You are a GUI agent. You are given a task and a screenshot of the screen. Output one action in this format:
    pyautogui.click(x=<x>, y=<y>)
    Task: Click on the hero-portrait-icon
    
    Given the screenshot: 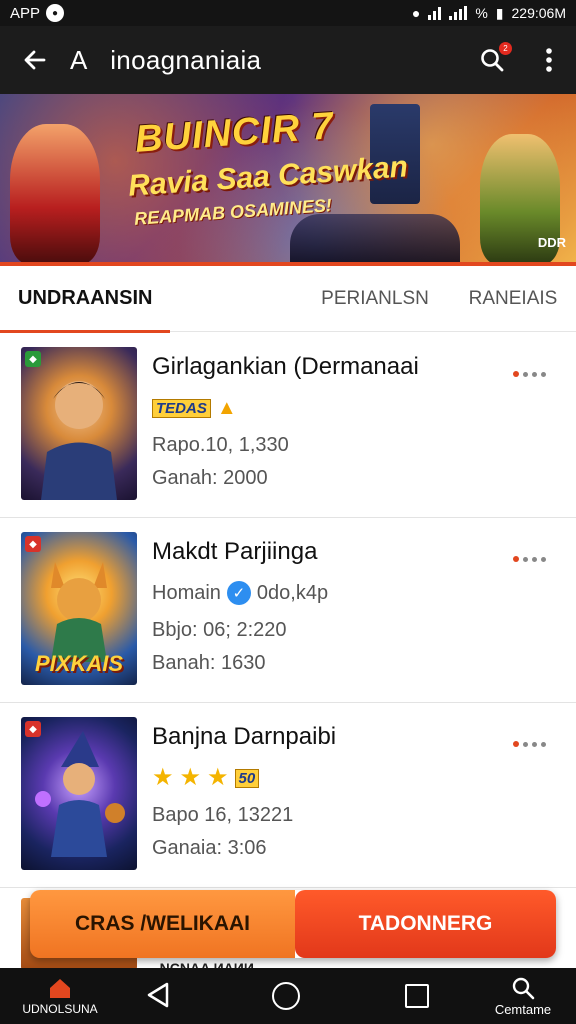 What is the action you would take?
    pyautogui.click(x=79, y=440)
    